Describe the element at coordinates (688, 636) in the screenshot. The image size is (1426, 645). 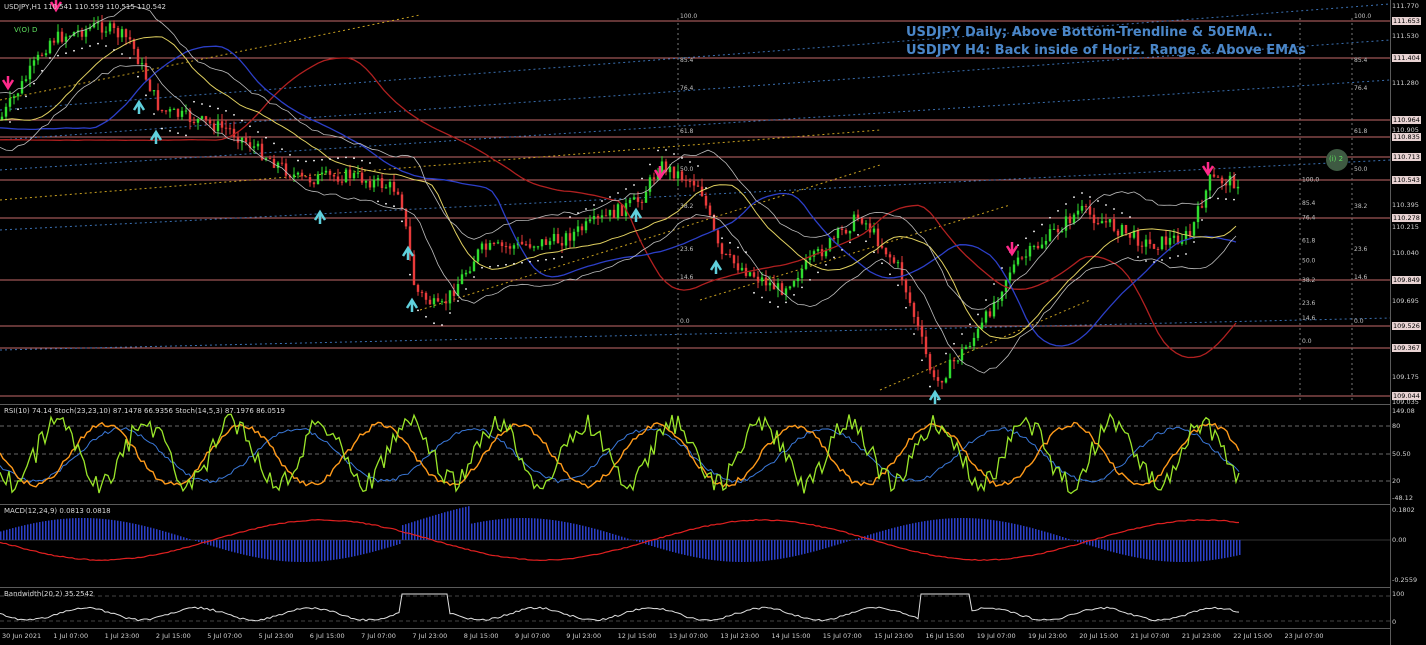
I see `time-label: 13 Jul 07:00` at that location.